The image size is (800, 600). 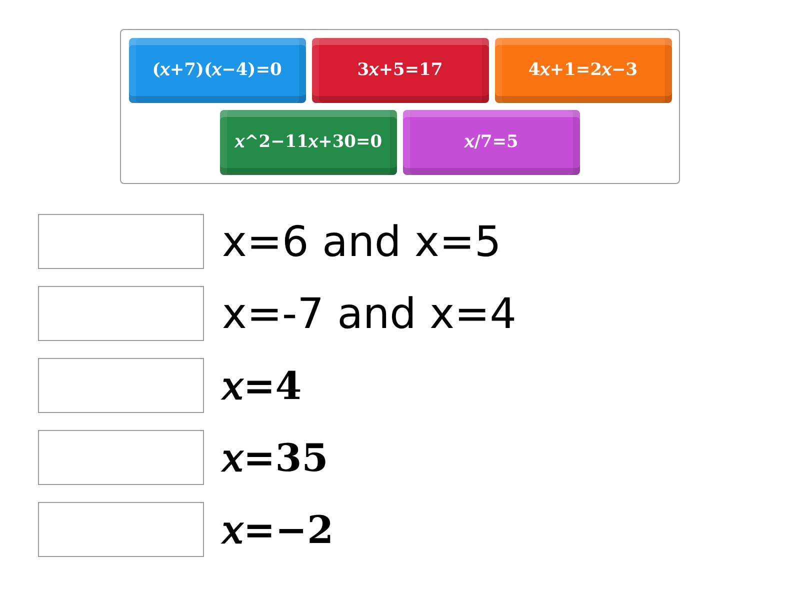 What do you see at coordinates (400, 70) in the screenshot?
I see `equation-tile: 3𝑥+5=17` at bounding box center [400, 70].